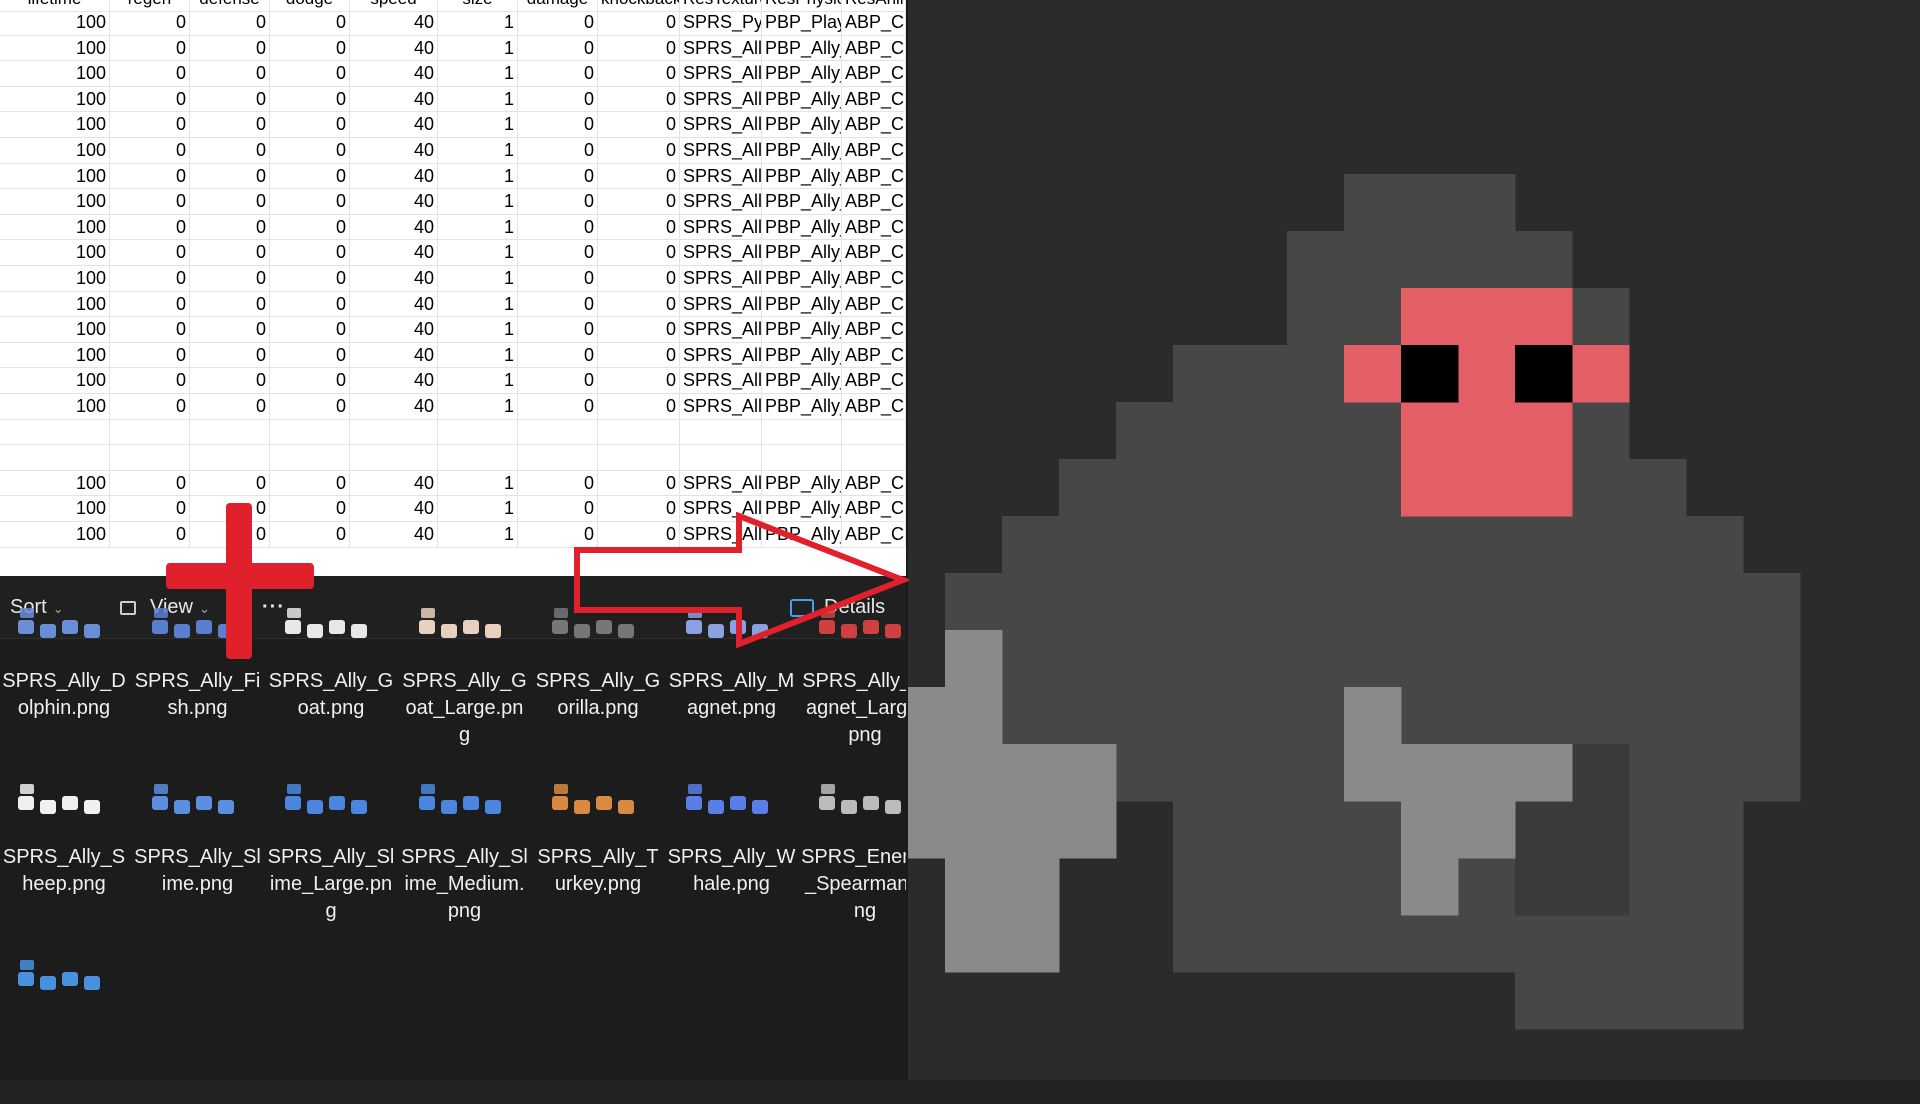 Image resolution: width=1920 pixels, height=1104 pixels. Describe the element at coordinates (639, 5) in the screenshot. I see `column-header: knockback` at that location.